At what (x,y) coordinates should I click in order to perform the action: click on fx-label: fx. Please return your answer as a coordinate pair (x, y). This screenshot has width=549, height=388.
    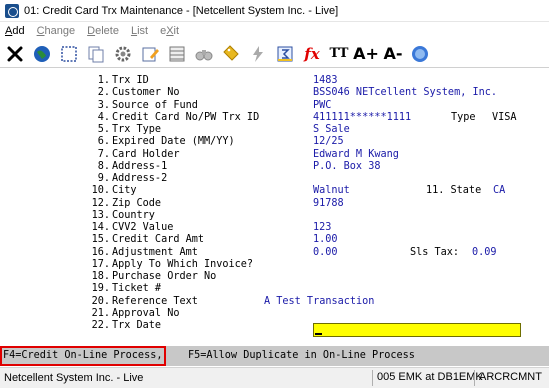
    Looking at the image, I should click on (312, 53).